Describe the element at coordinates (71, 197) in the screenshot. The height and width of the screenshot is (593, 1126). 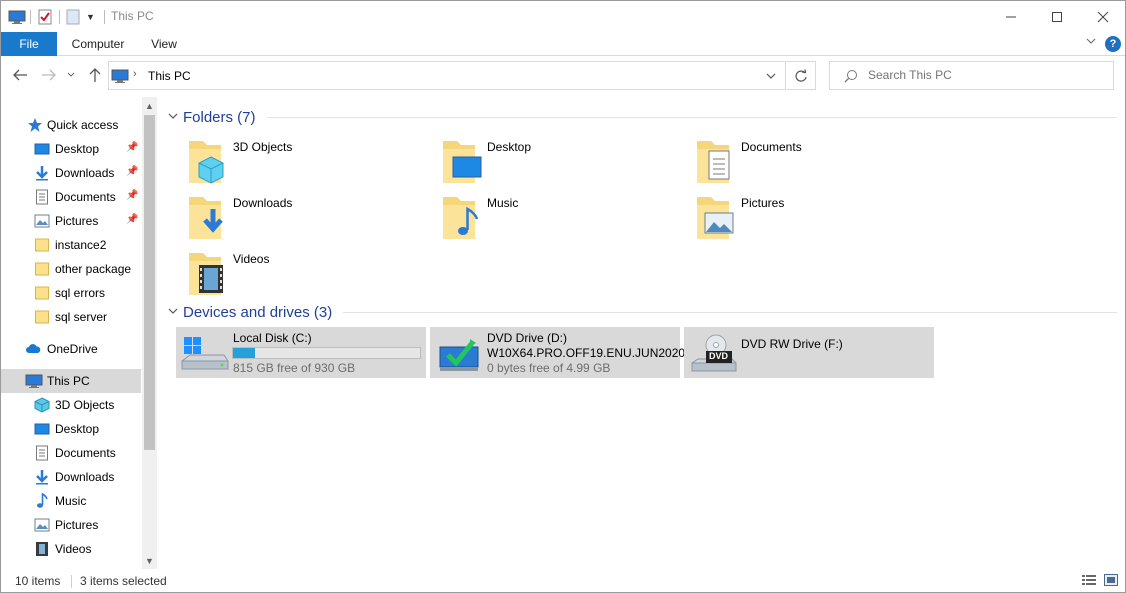
I see `nav-item-documents-pinned: Documents 📌` at that location.